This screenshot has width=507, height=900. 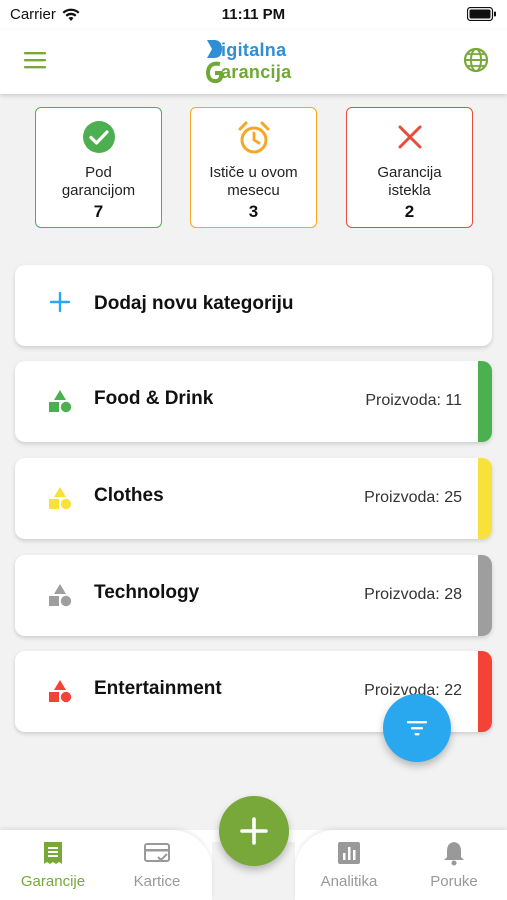 What do you see at coordinates (53, 881) in the screenshot?
I see `nav-label: Garancije` at bounding box center [53, 881].